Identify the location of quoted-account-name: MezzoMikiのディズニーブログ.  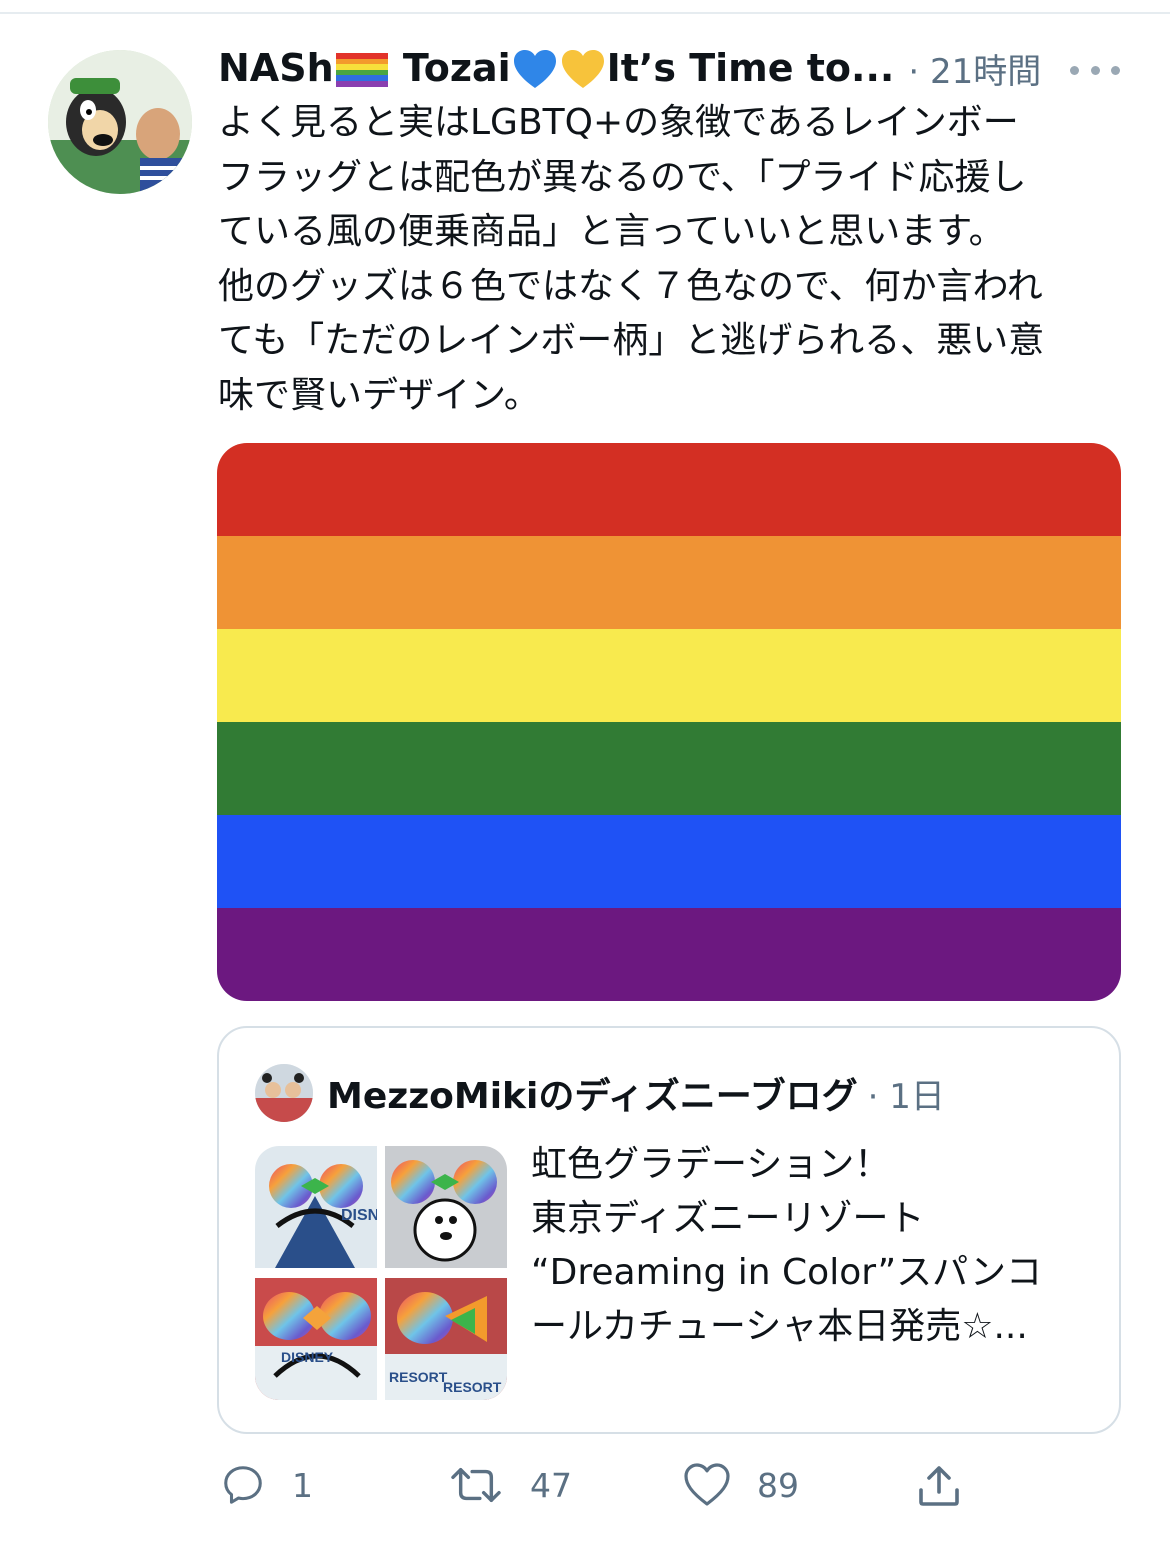
(592, 1093).